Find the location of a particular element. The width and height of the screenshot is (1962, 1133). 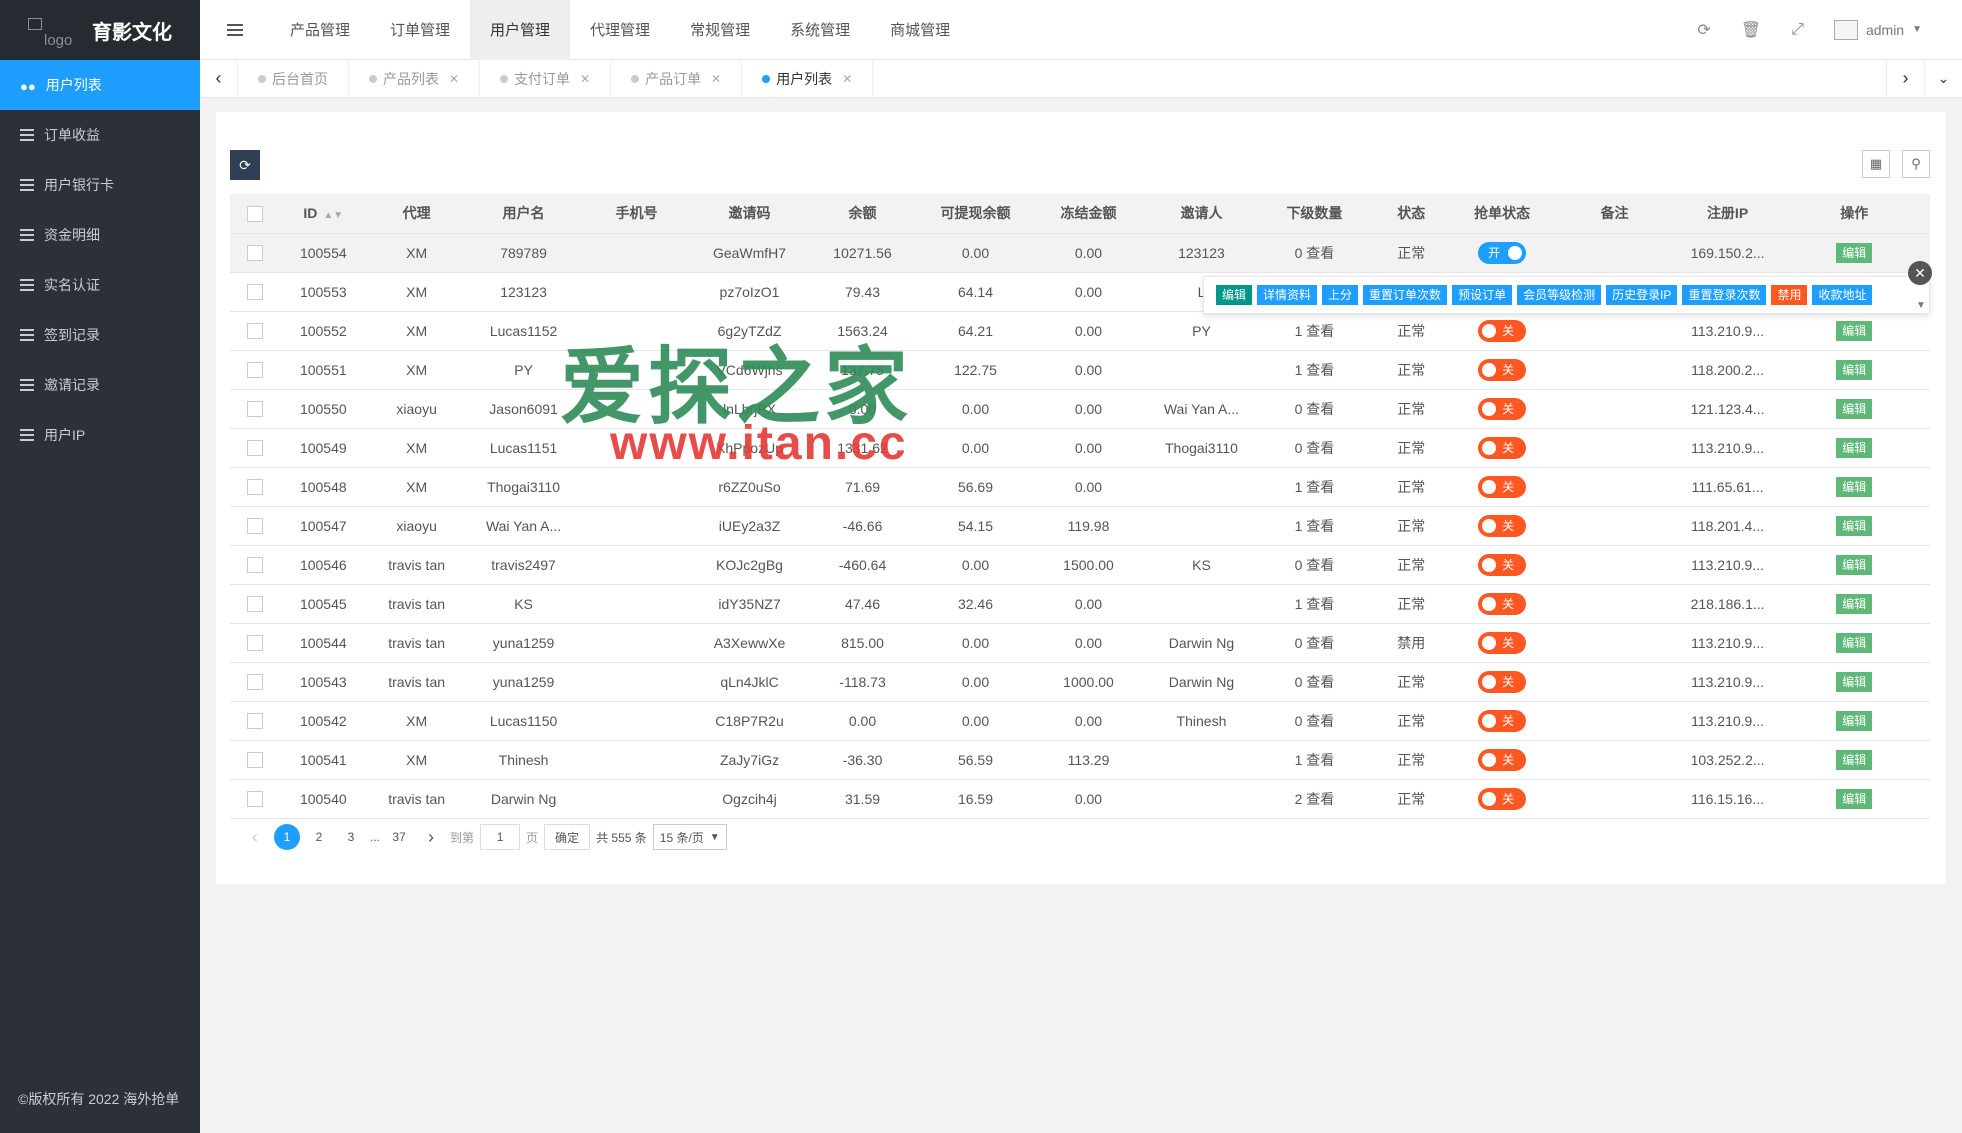

next-page-icon: › is located at coordinates (431, 837).